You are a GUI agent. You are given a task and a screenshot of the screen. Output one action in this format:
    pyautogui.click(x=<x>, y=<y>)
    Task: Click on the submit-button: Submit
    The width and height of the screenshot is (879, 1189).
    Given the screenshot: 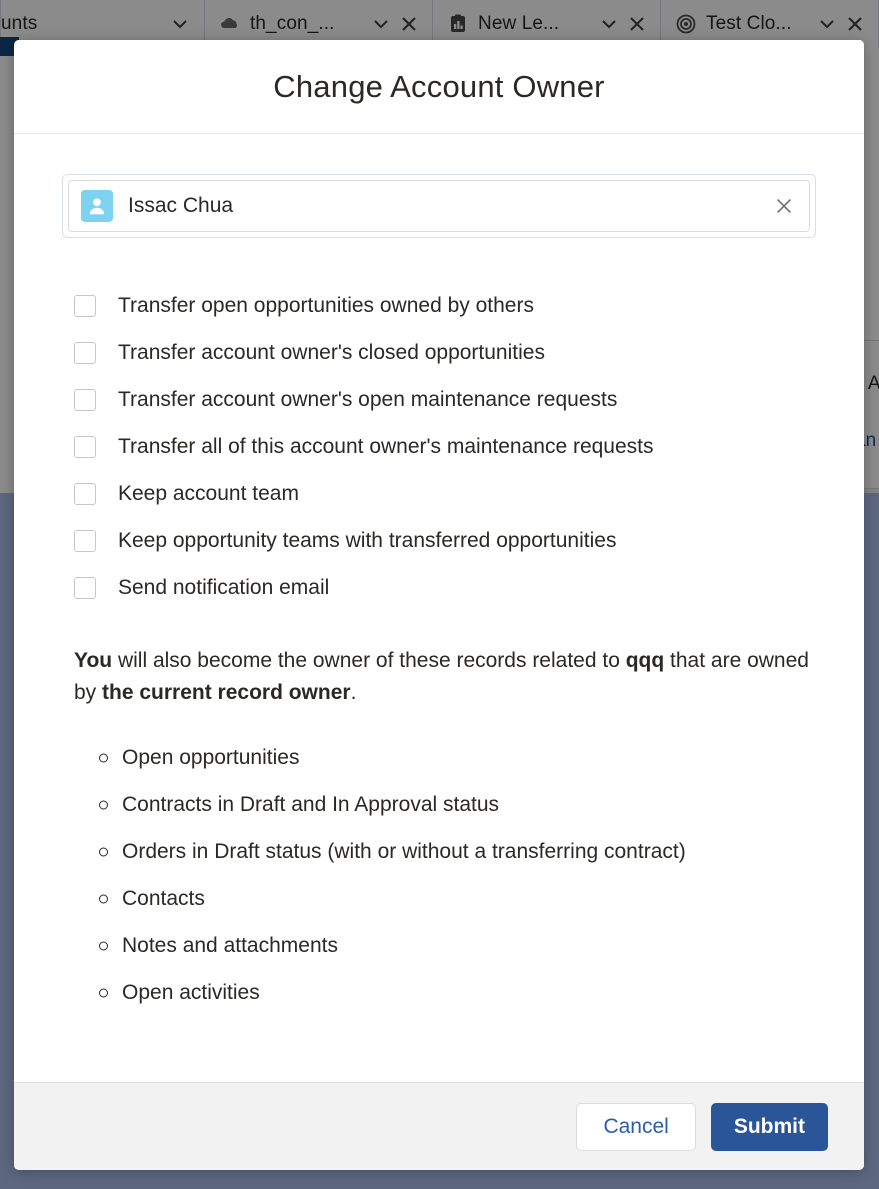 What is the action you would take?
    pyautogui.click(x=769, y=1126)
    